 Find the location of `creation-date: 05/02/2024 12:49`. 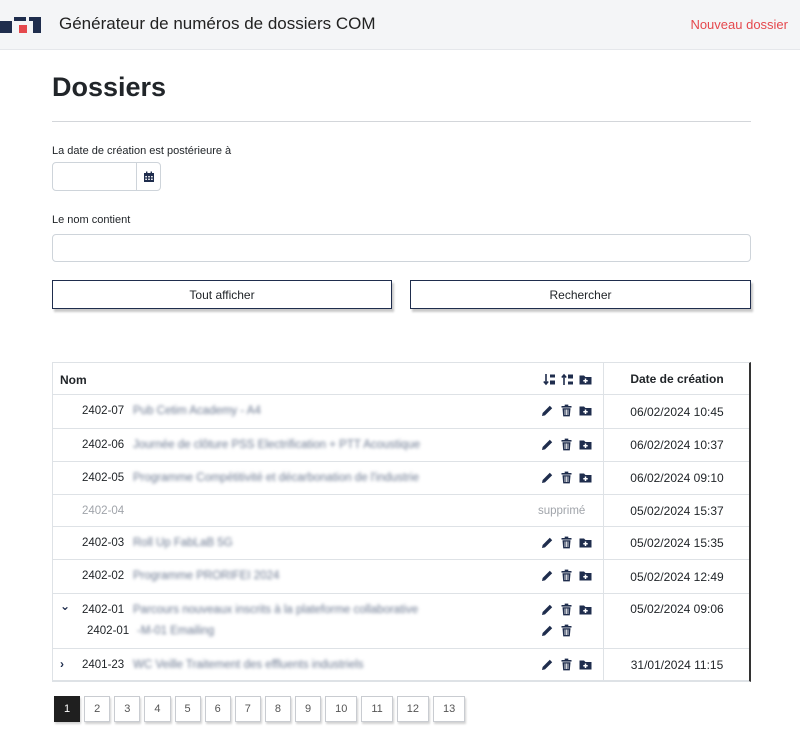

creation-date: 05/02/2024 12:49 is located at coordinates (676, 577).